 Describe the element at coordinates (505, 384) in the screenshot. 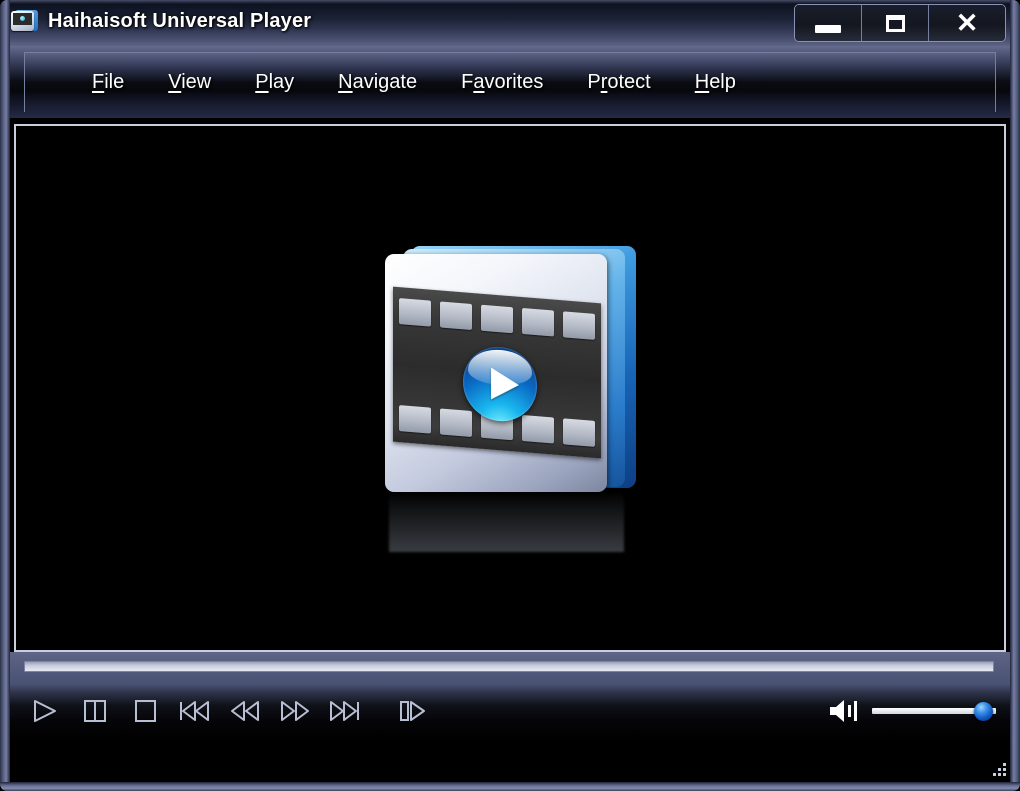

I see `logo-play-triangle` at that location.